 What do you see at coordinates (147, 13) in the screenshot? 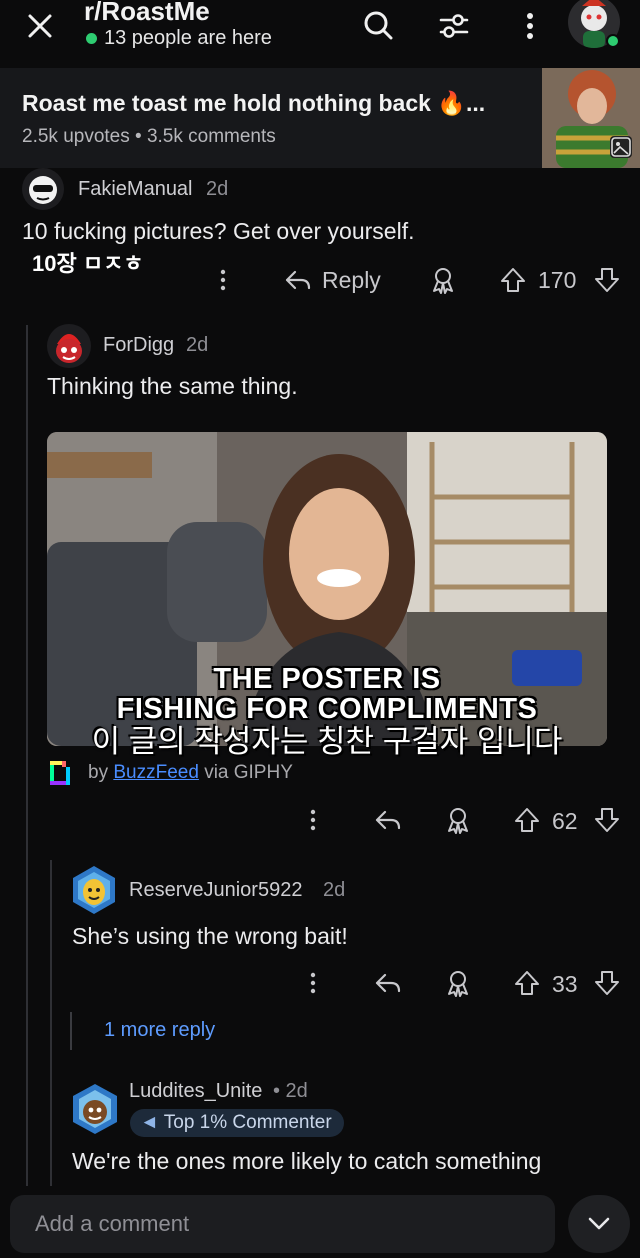
I see `subreddit-name: r/RoastMe` at bounding box center [147, 13].